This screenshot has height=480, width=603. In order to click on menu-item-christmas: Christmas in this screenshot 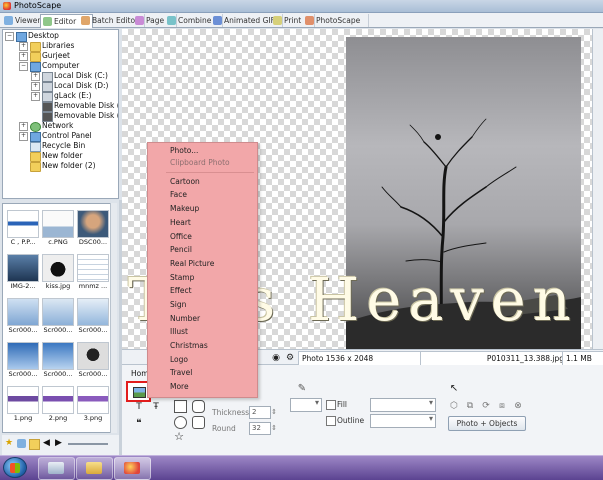, I will do `click(189, 346)`.